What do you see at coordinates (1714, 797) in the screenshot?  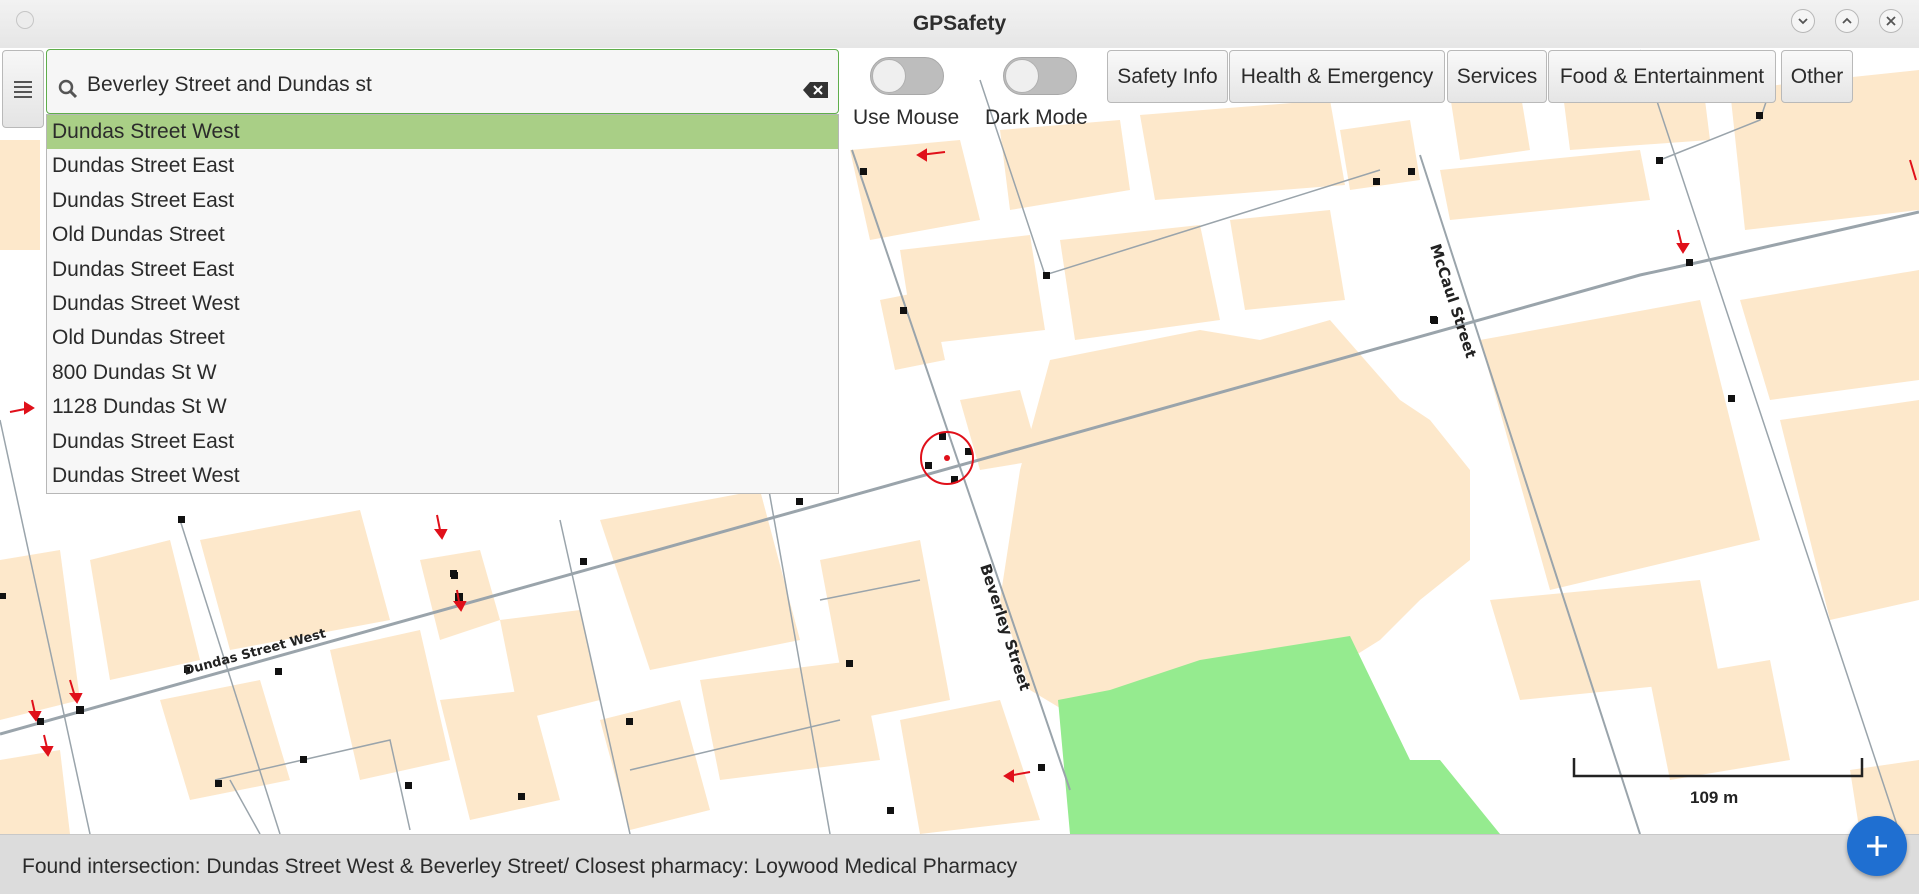 I see `scale-label: 109 m` at bounding box center [1714, 797].